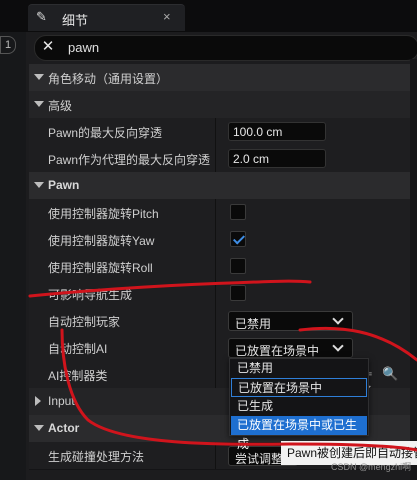 Image resolution: width=417 pixels, height=480 pixels. Describe the element at coordinates (277, 131) in the screenshot. I see `max-reverse-penetration-field: 100.0 cm` at that location.